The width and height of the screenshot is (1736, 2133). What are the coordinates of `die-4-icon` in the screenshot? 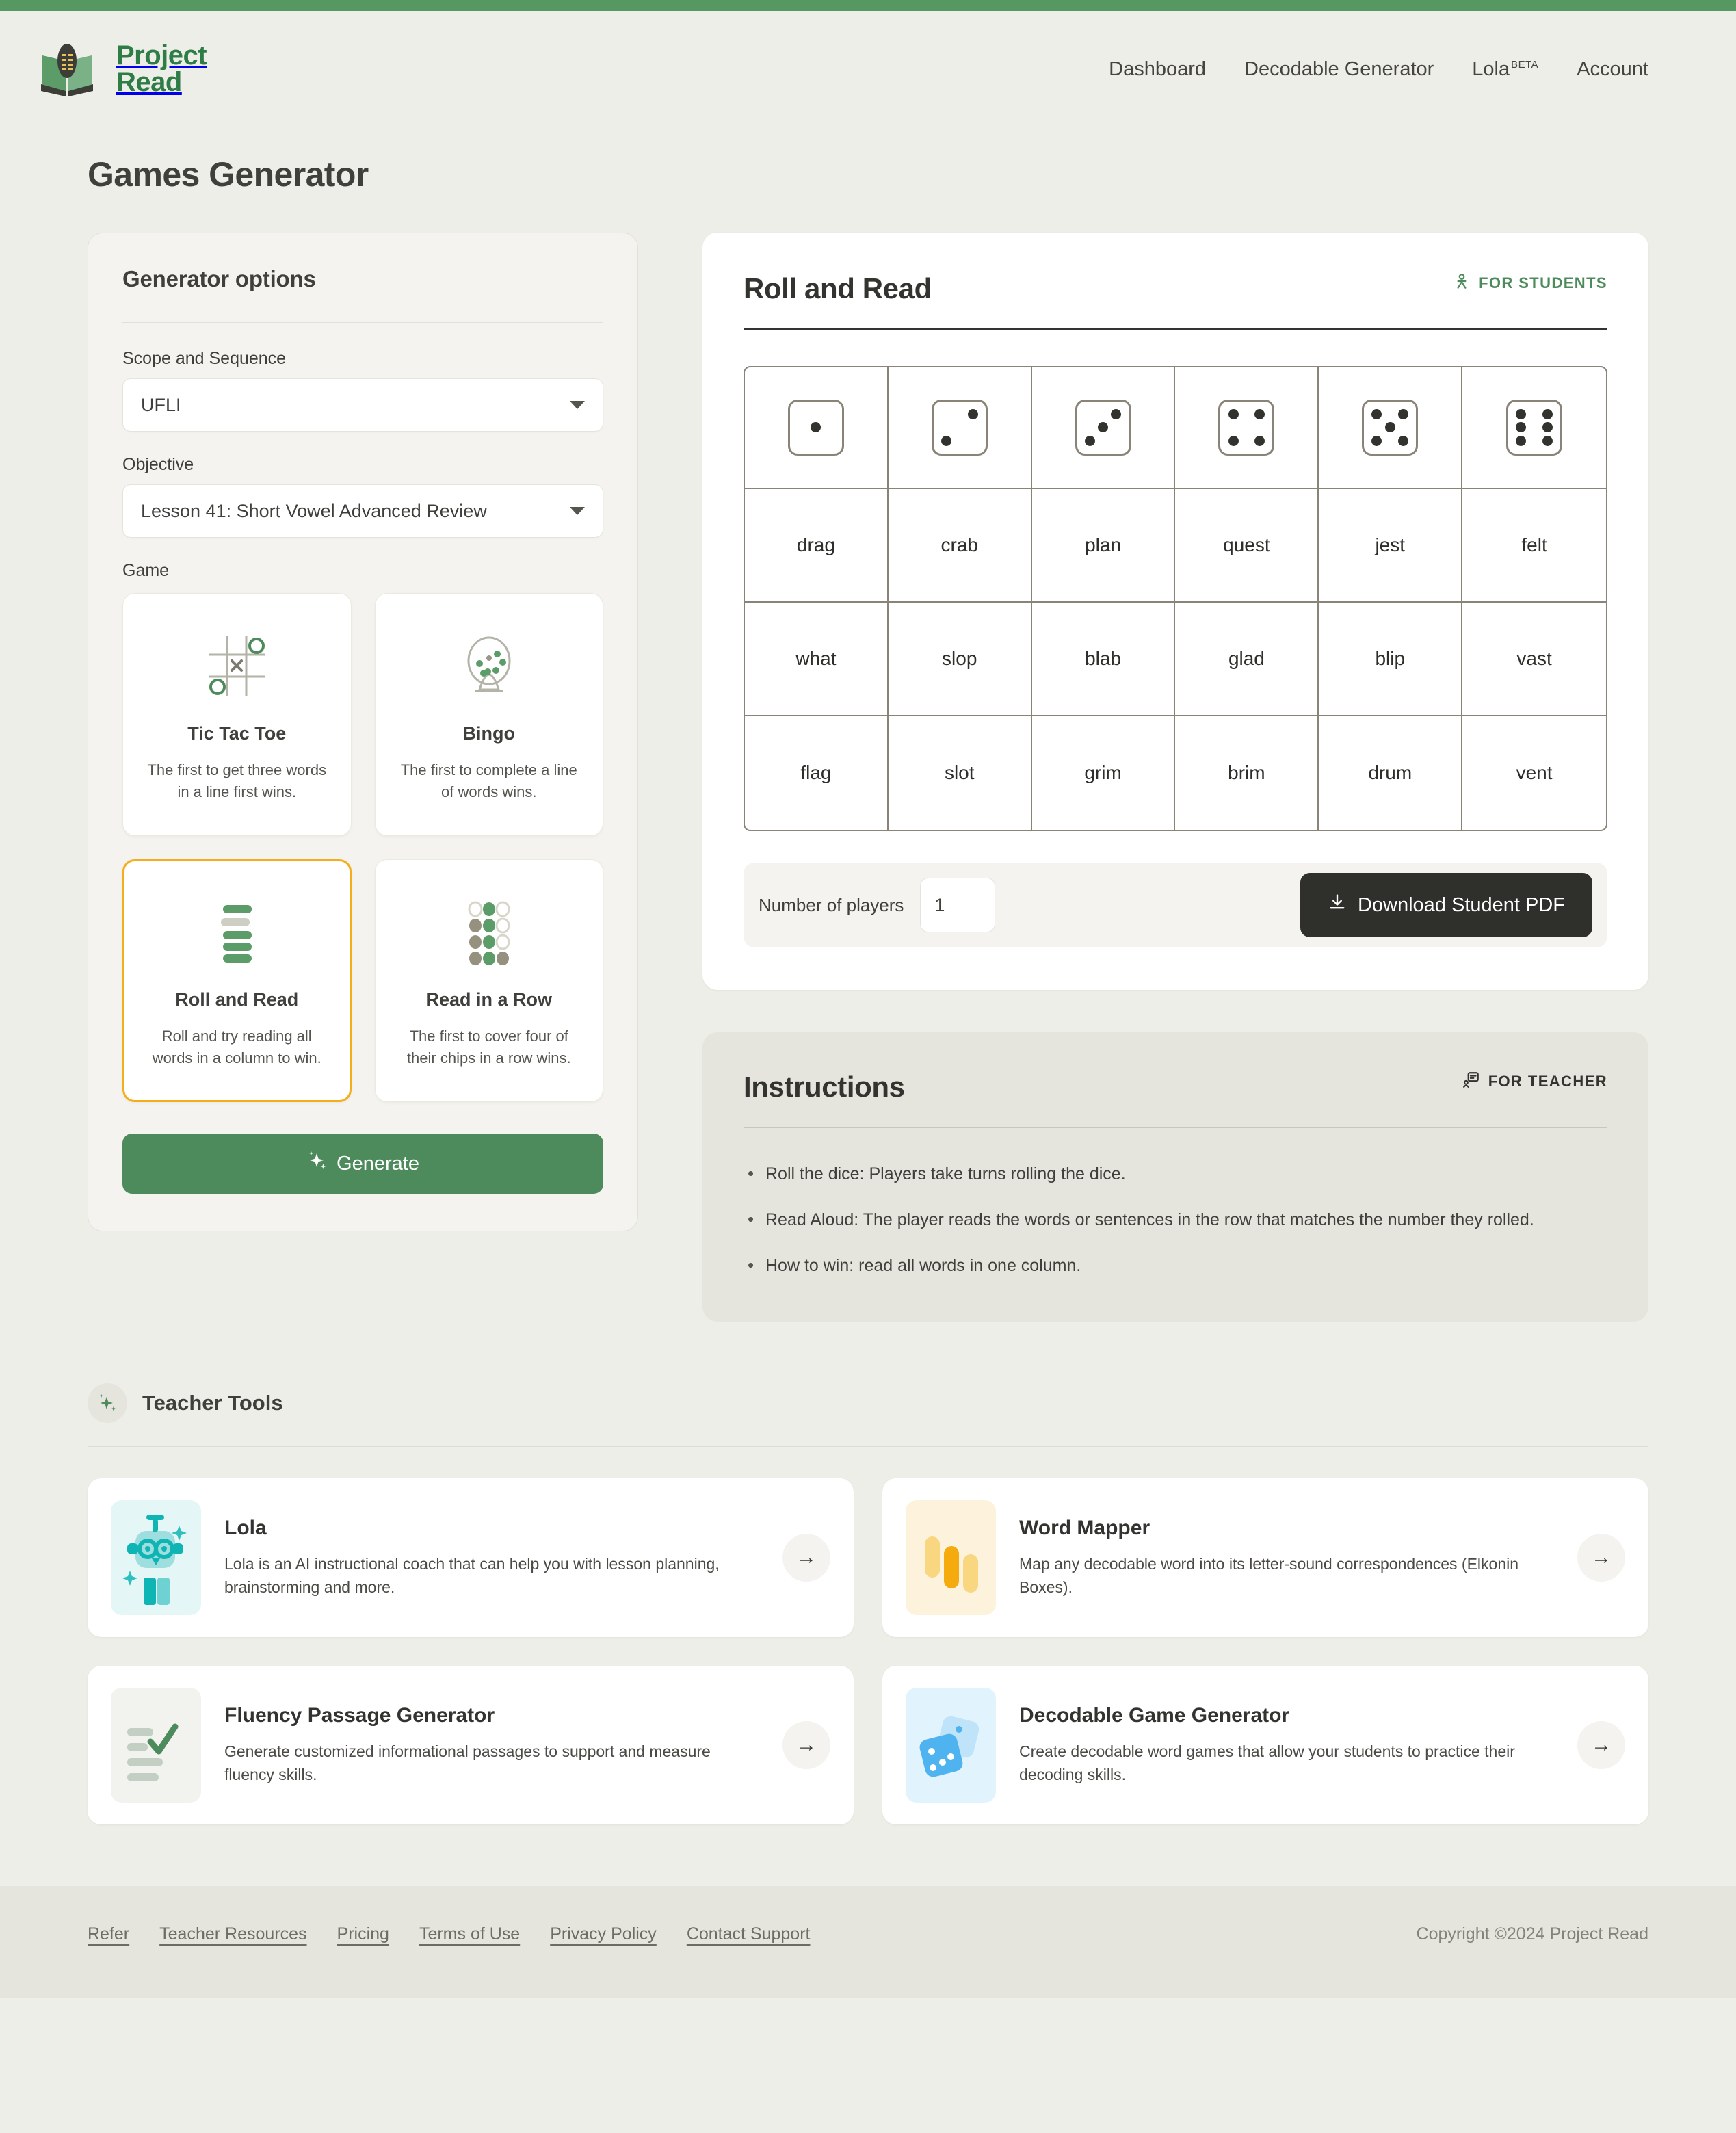 It's located at (1246, 428).